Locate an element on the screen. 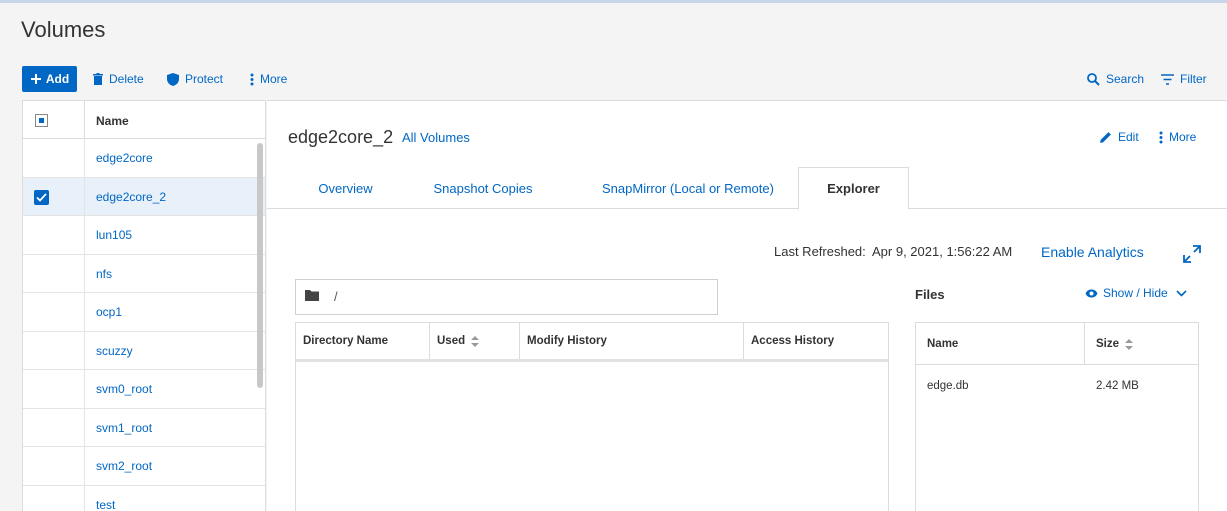 This screenshot has height=511, width=1227. select-all-checkbox is located at coordinates (41, 120).